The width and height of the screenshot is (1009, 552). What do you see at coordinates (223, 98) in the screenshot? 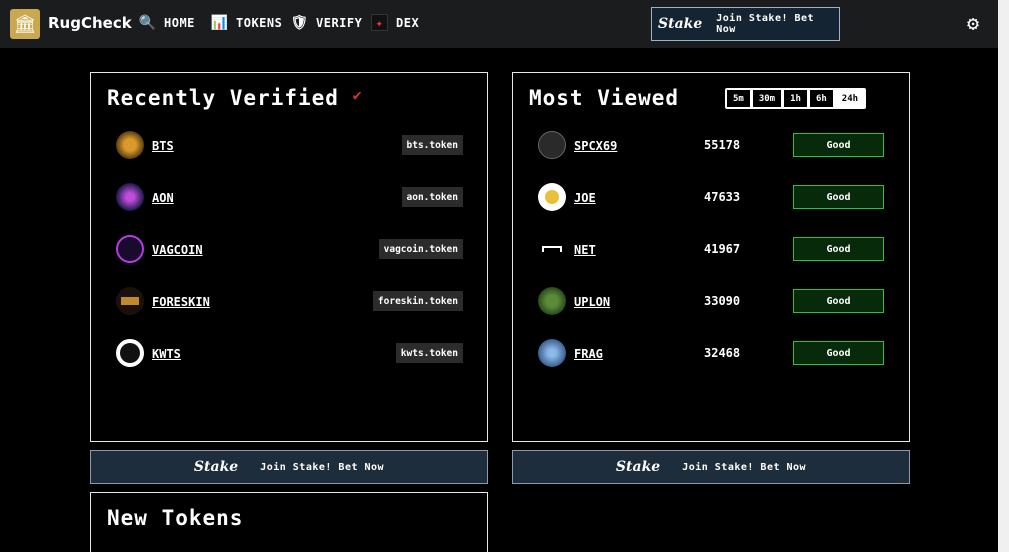
I see `recently-verified-title-text: Recently Verified` at bounding box center [223, 98].